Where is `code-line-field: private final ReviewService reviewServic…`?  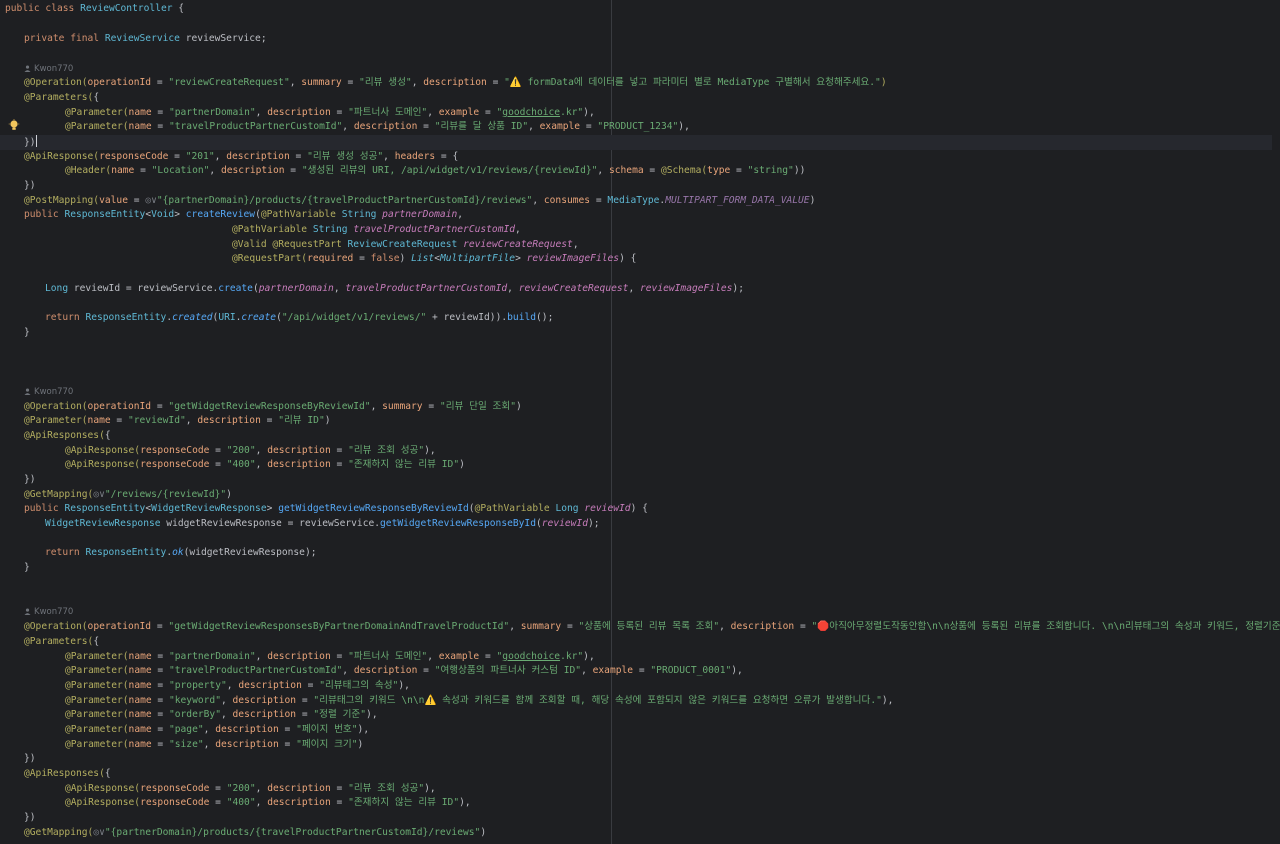 code-line-field: private final ReviewService reviewServic… is located at coordinates (145, 39).